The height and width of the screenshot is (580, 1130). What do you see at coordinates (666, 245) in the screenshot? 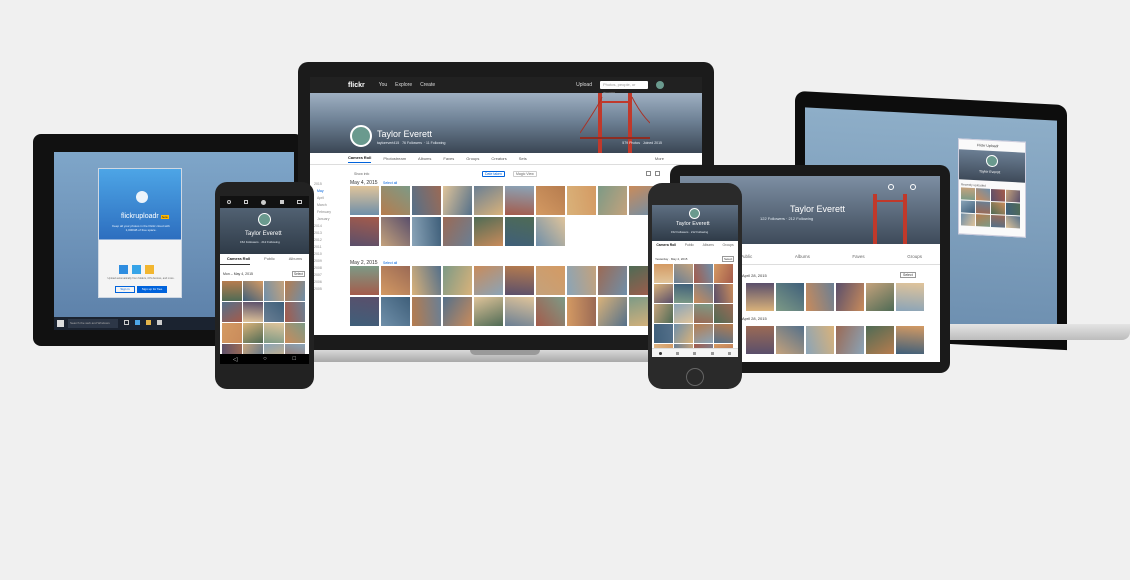
I see `iphone-tab-camera-roll: Camera Roll` at bounding box center [666, 245].